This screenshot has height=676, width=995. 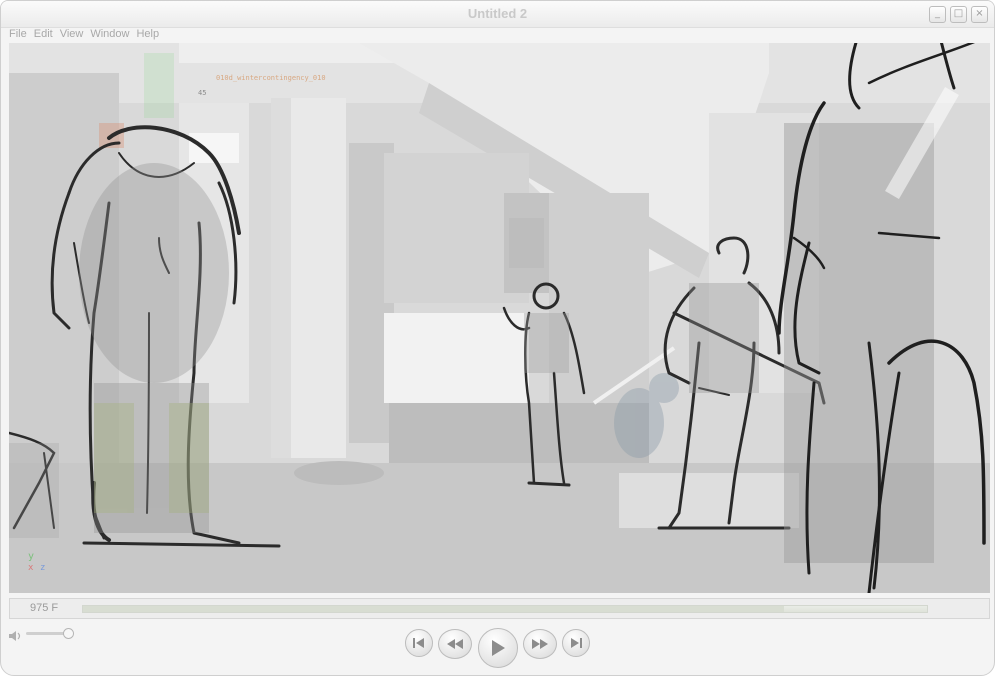 What do you see at coordinates (73, 35) in the screenshot?
I see `menu-view: View` at bounding box center [73, 35].